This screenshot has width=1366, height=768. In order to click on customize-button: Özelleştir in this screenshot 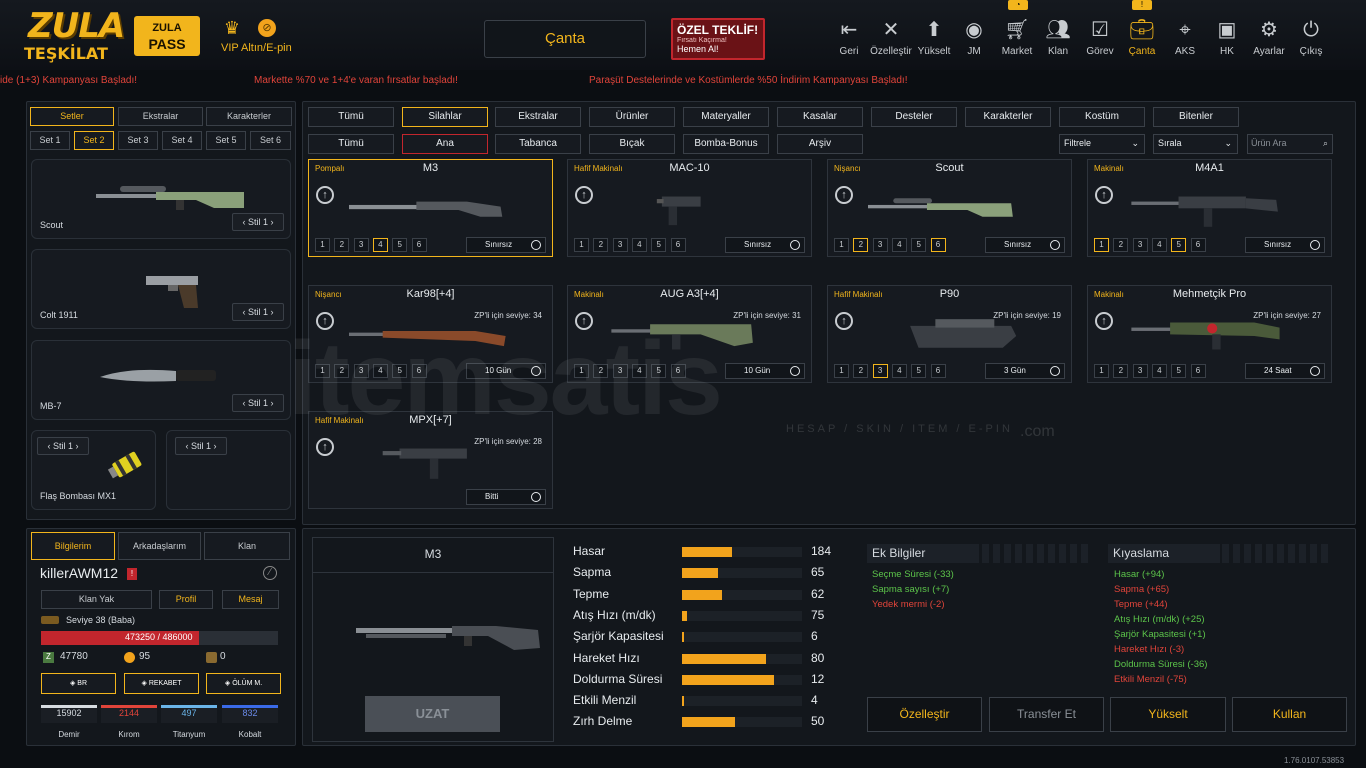, I will do `click(924, 714)`.